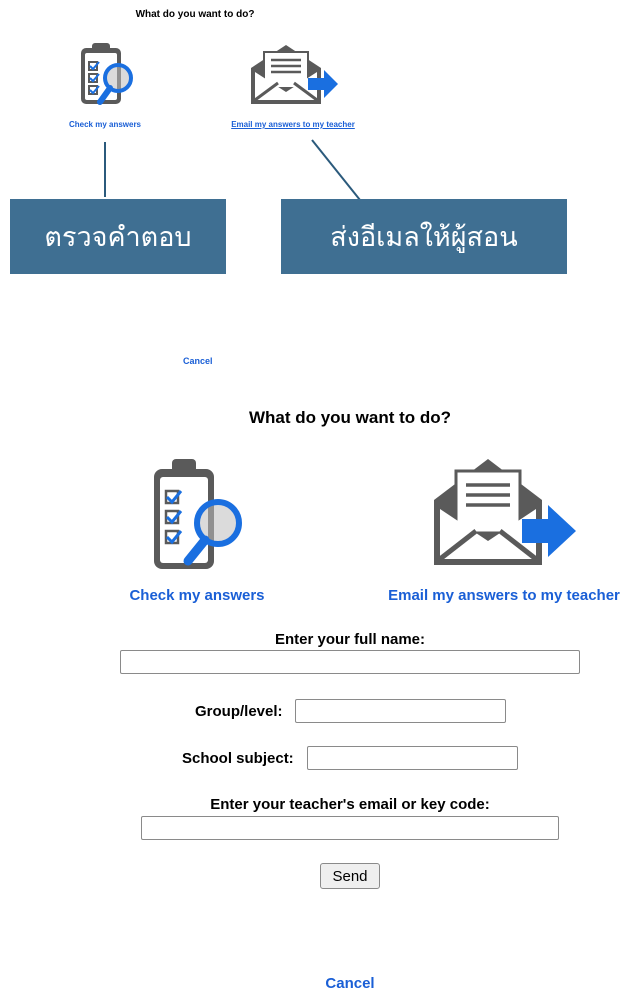 The height and width of the screenshot is (992, 630). What do you see at coordinates (504, 595) in the screenshot?
I see `email-teacher-link: Email my answers to my teacher` at bounding box center [504, 595].